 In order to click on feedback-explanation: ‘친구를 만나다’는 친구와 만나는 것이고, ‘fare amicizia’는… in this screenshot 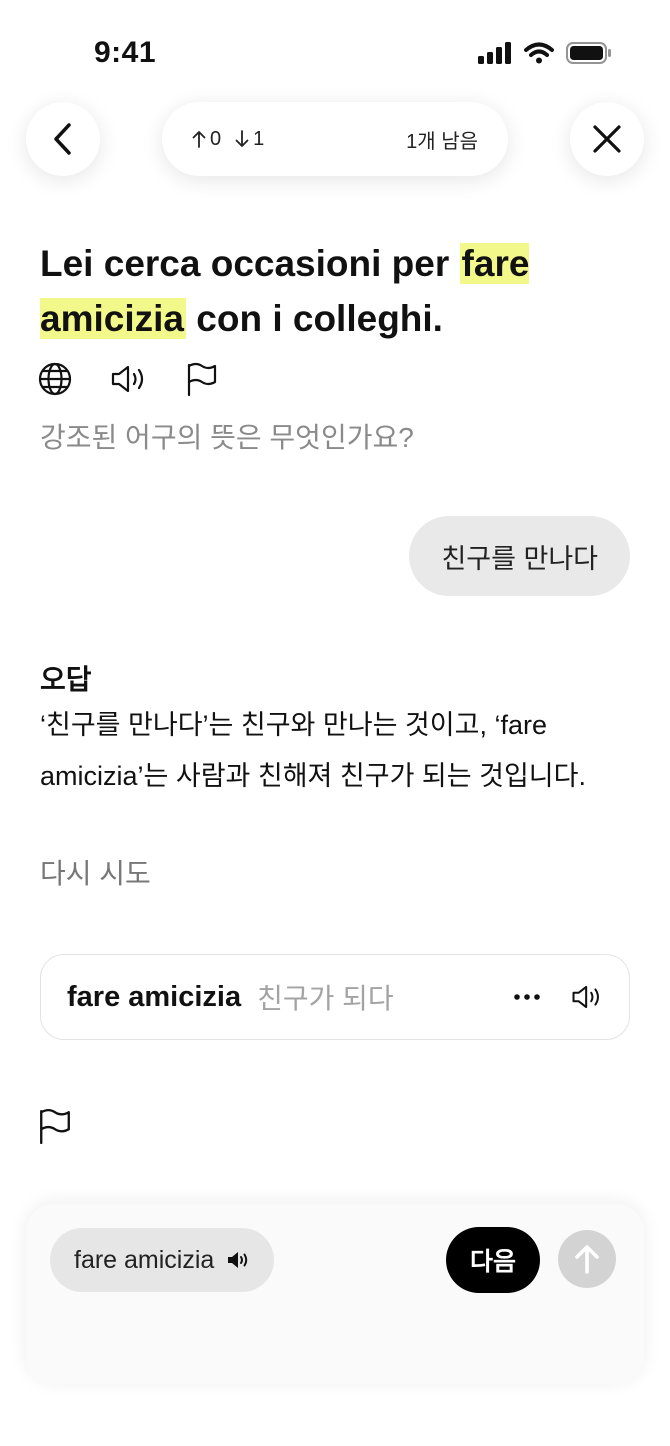, I will do `click(313, 750)`.